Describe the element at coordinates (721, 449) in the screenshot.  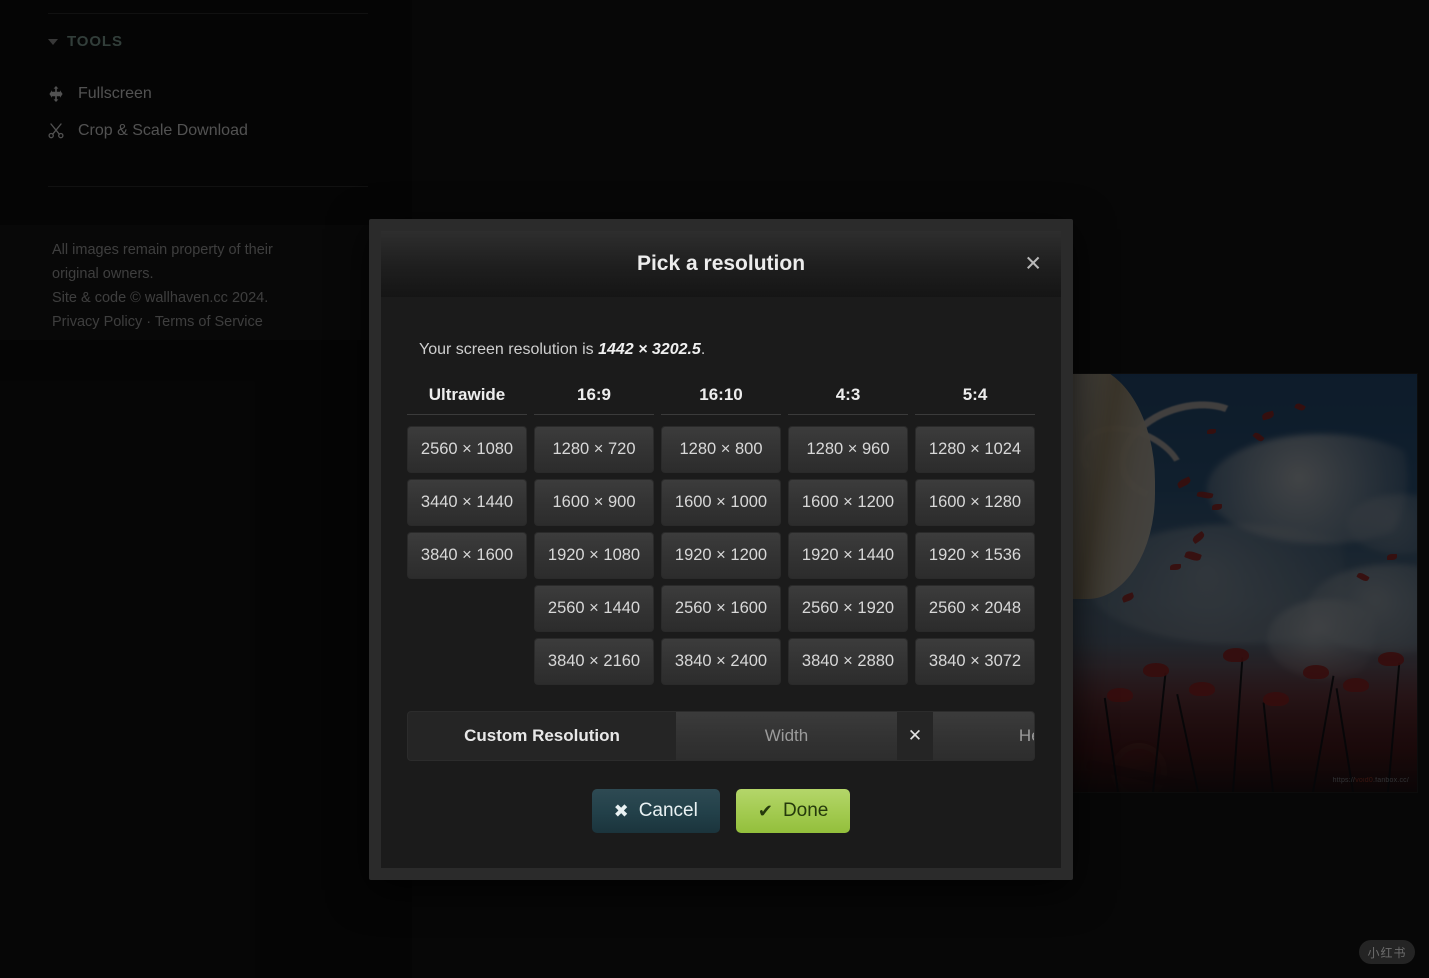
I see `resolution-option: 1280 × 800` at that location.